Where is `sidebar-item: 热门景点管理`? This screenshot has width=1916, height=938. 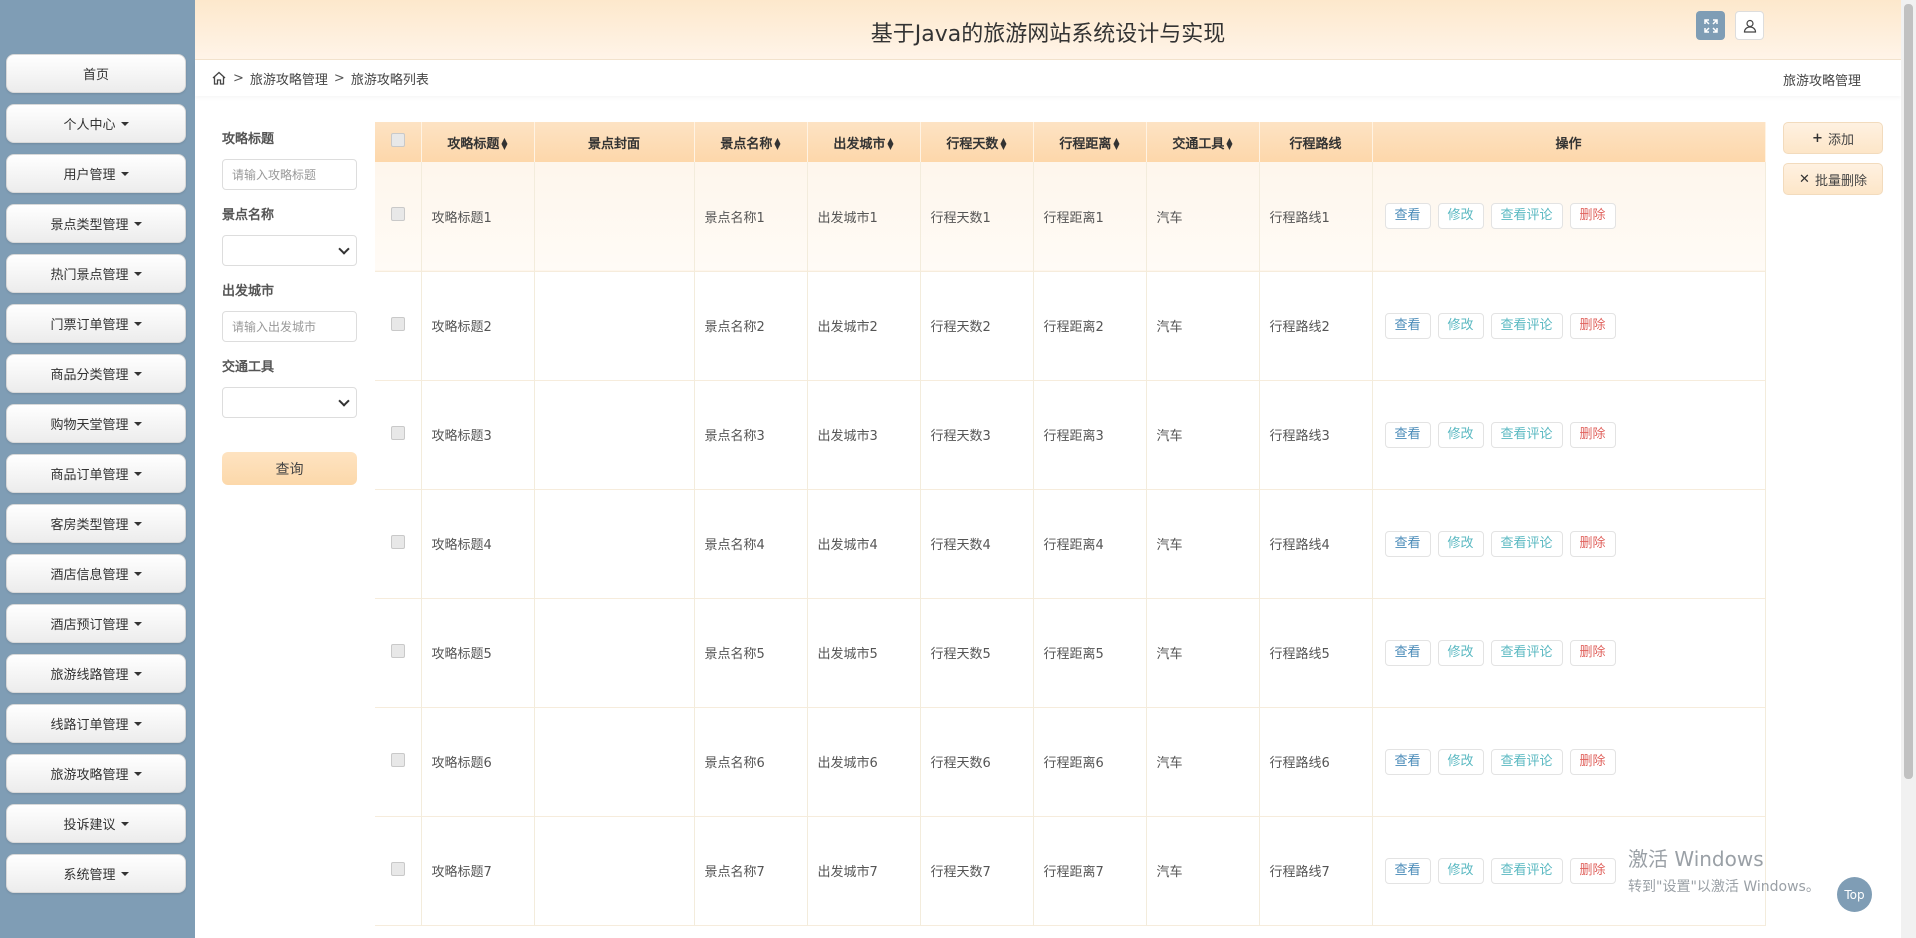
sidebar-item: 热门景点管理 is located at coordinates (96, 273).